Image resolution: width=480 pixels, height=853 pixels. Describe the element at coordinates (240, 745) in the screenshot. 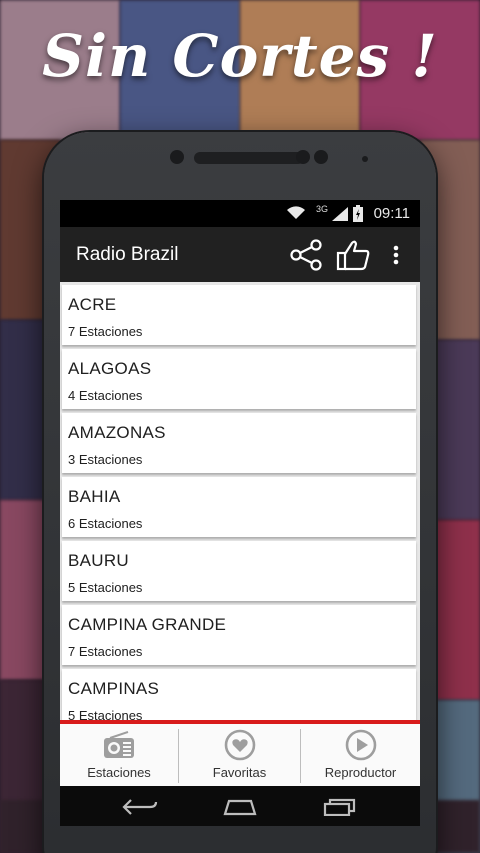

I see `heart-icon` at that location.